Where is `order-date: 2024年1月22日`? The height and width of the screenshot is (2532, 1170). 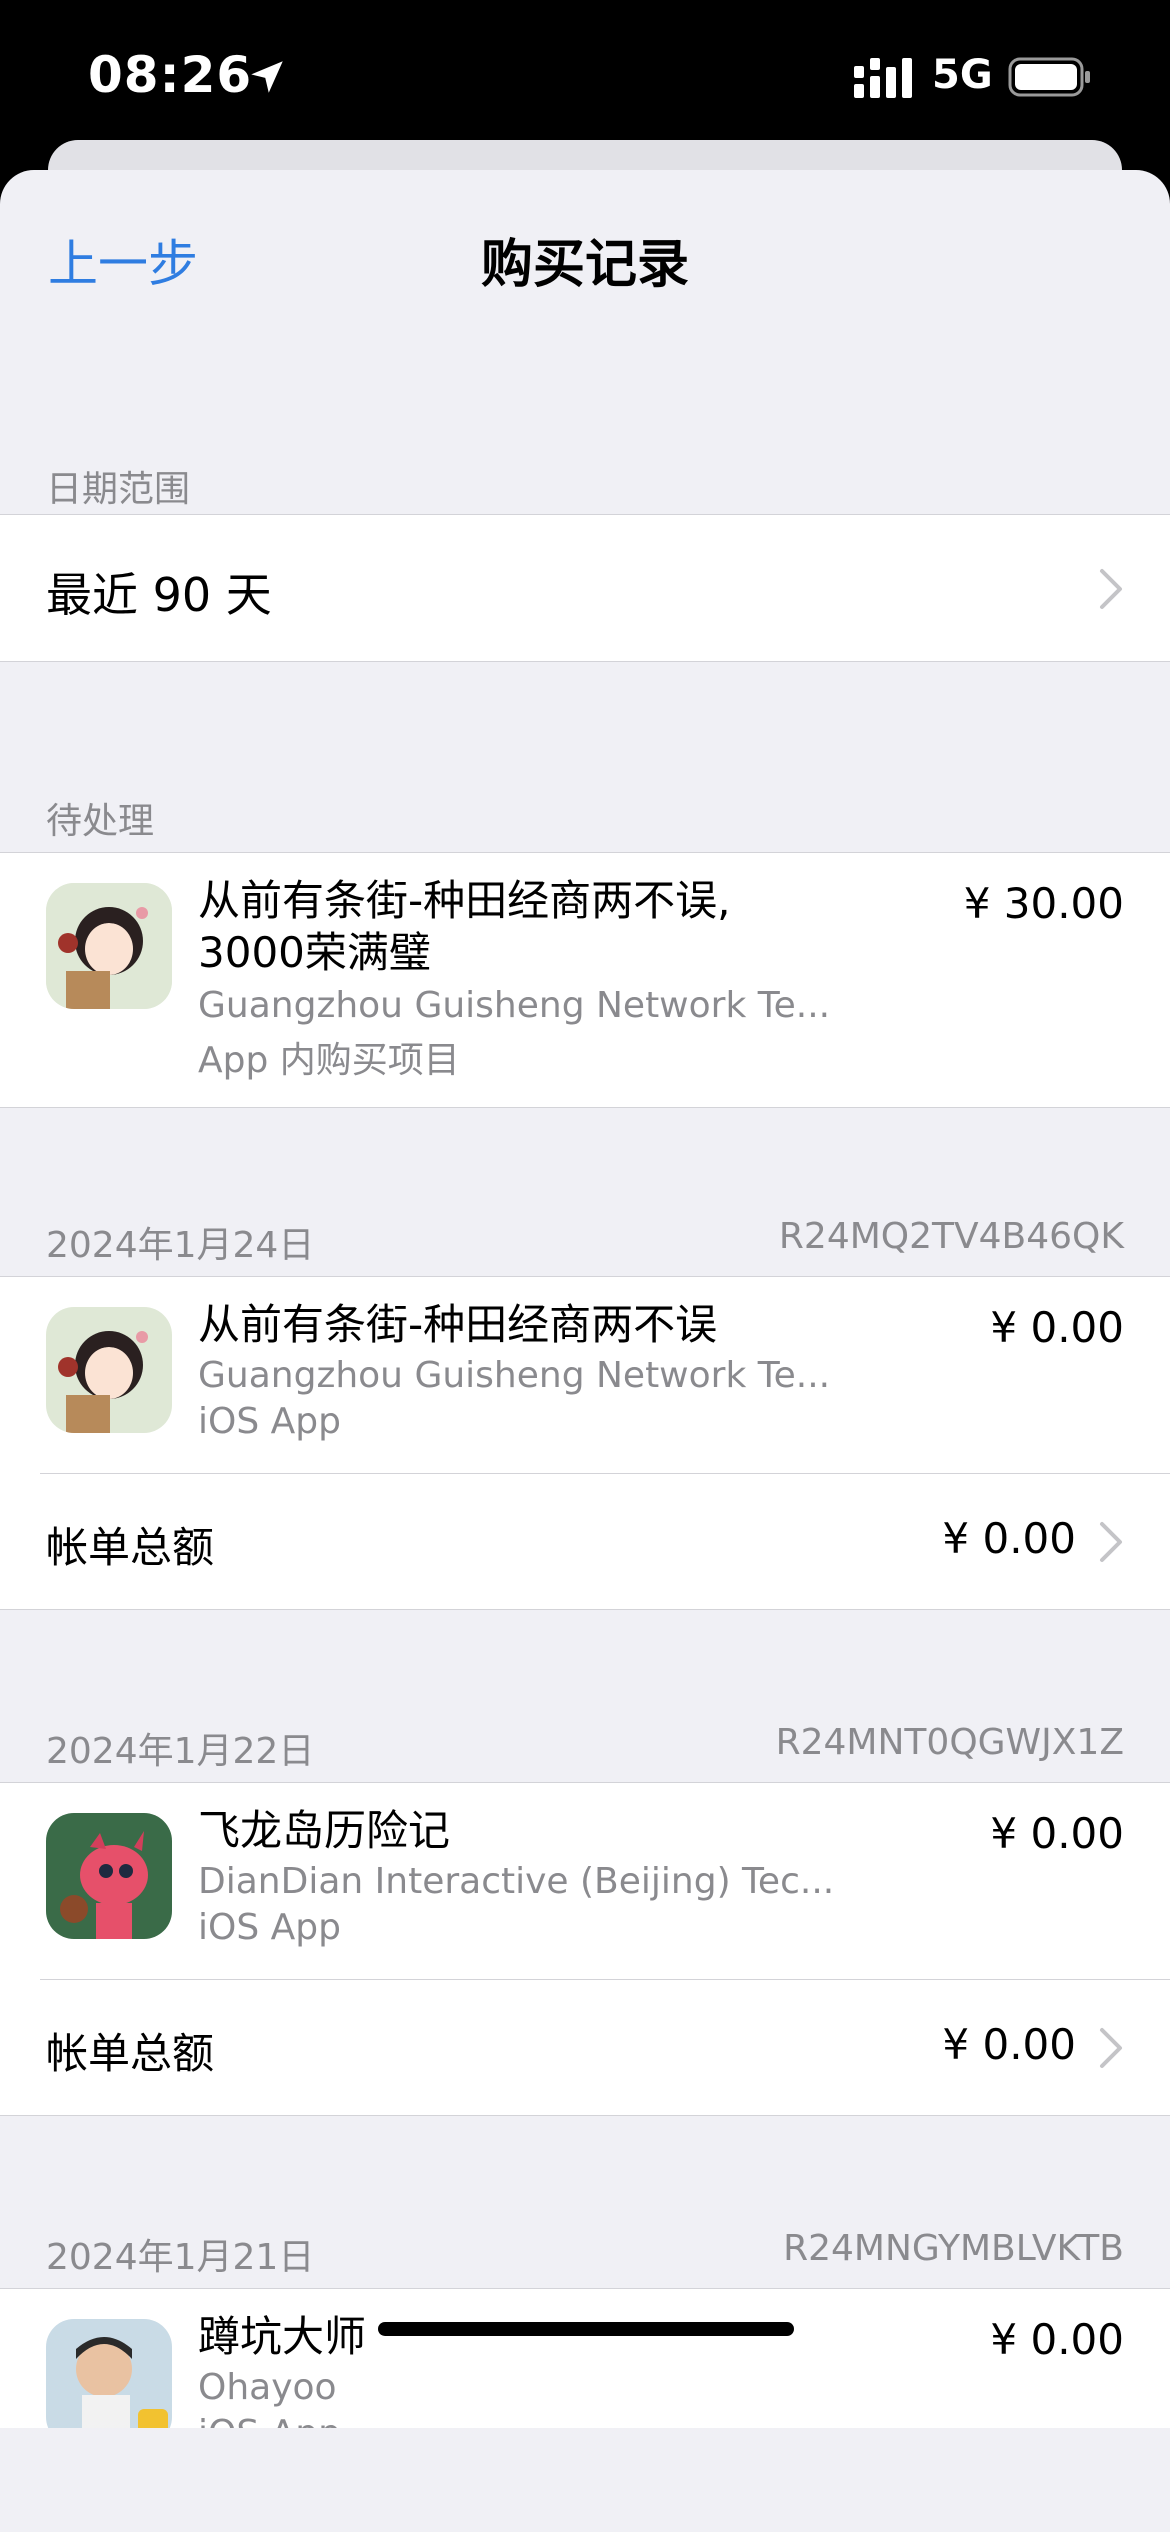 order-date: 2024年1月22日 is located at coordinates (180, 1751).